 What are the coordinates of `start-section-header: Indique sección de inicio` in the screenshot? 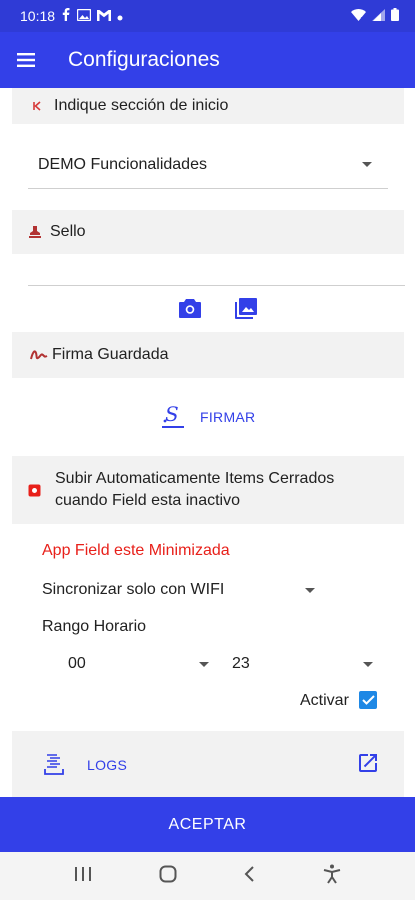 It's located at (208, 106).